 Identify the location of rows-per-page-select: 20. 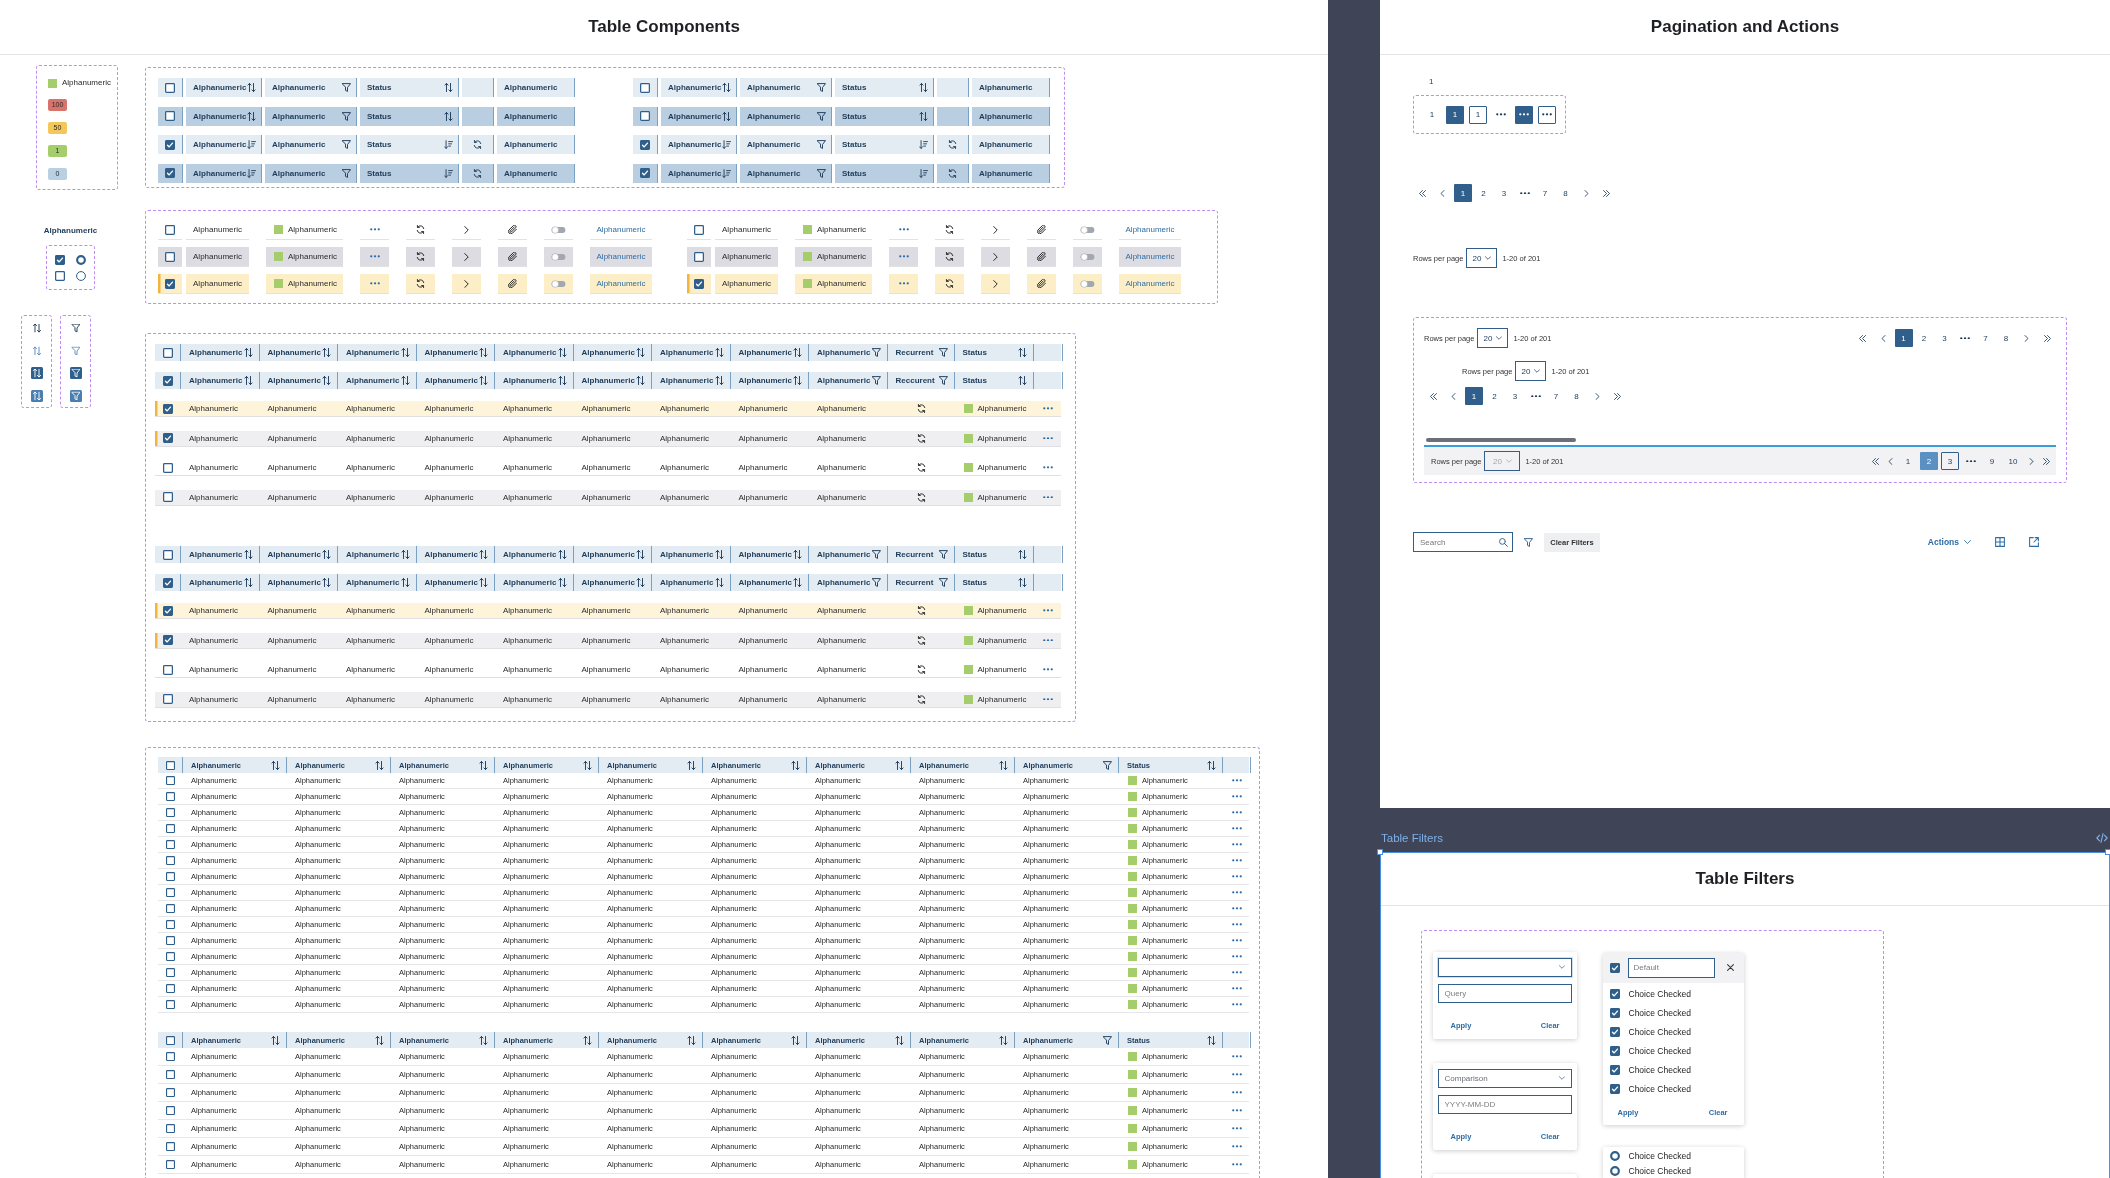
(1493, 338).